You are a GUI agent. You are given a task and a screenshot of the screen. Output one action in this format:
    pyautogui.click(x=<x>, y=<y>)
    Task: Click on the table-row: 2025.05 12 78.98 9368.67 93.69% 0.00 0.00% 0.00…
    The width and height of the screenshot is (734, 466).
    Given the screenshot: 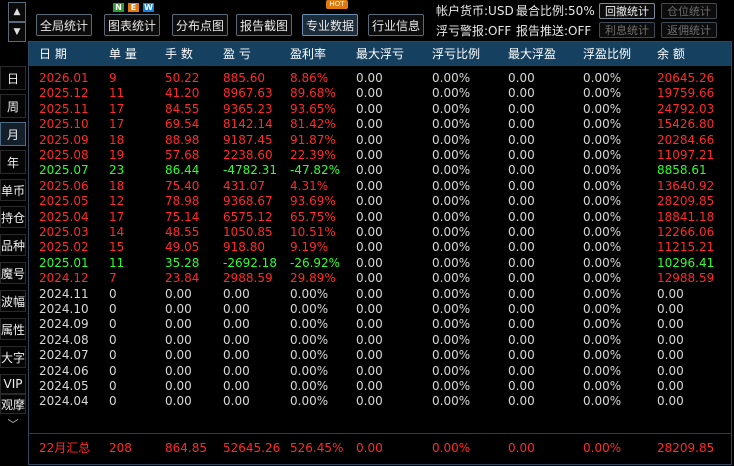 What is the action you would take?
    pyautogui.click(x=380, y=201)
    